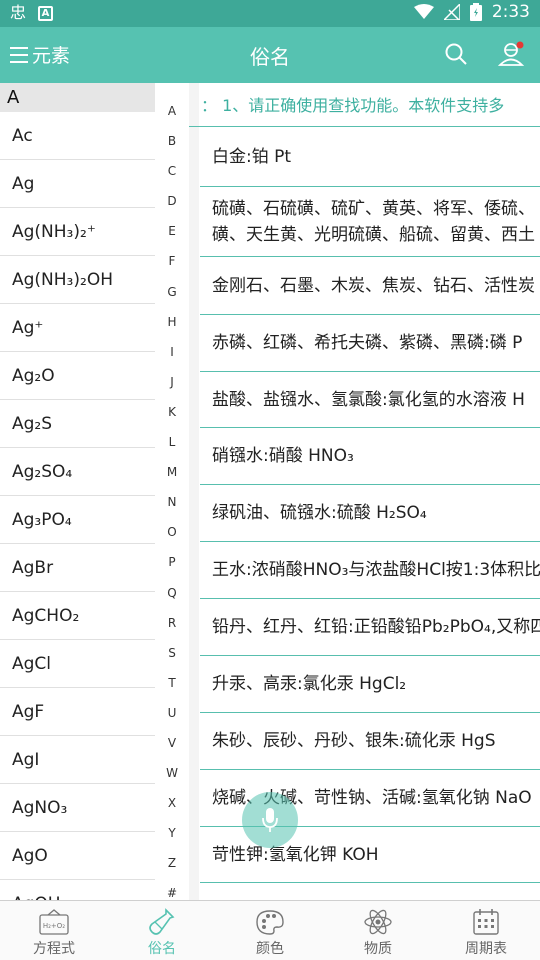 The height and width of the screenshot is (960, 540). What do you see at coordinates (172, 111) in the screenshot?
I see `index-letter: A` at bounding box center [172, 111].